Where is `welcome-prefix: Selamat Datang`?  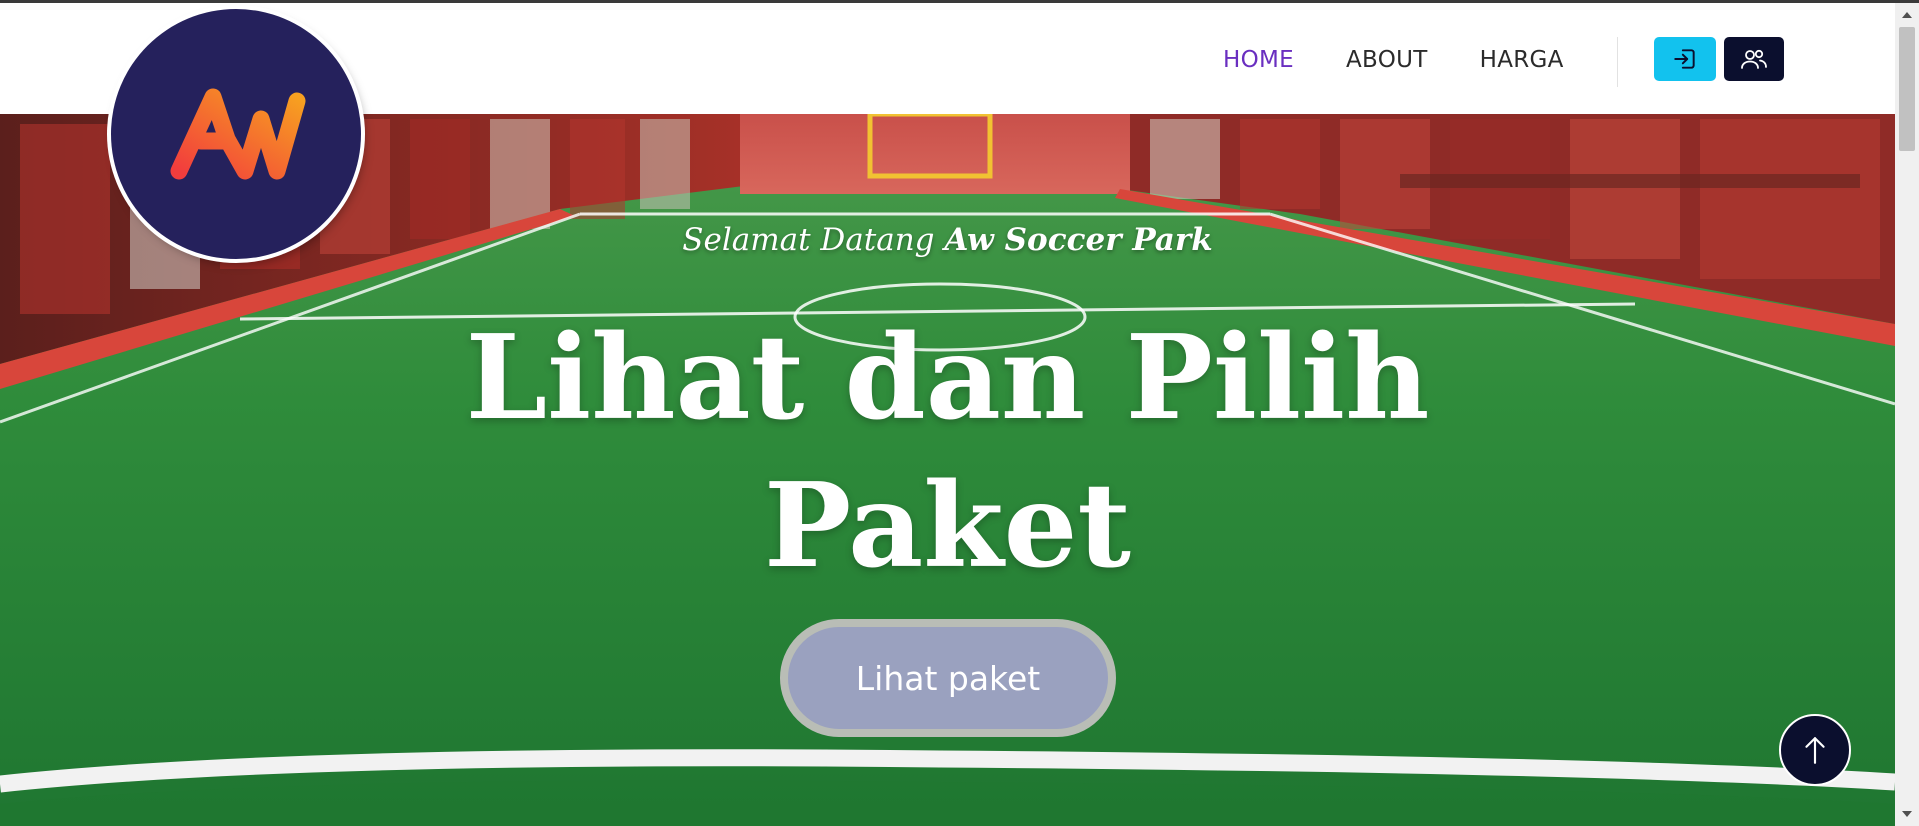
welcome-prefix: Selamat Datang is located at coordinates (808, 240).